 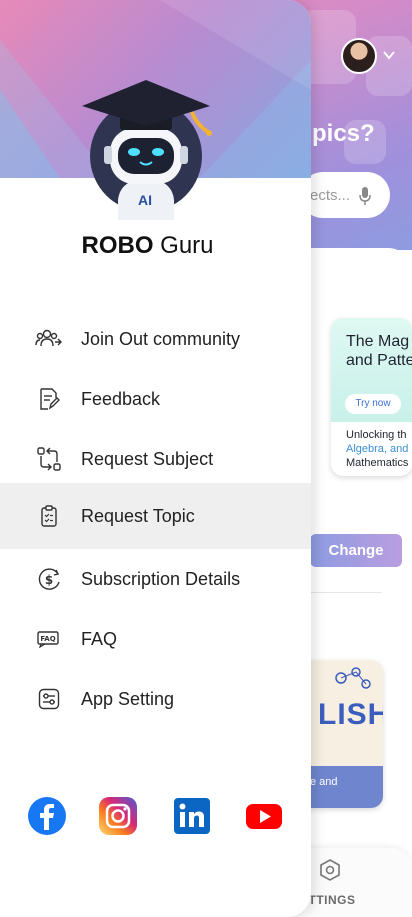 I want to click on settings-hexagon-icon, so click(x=330, y=870).